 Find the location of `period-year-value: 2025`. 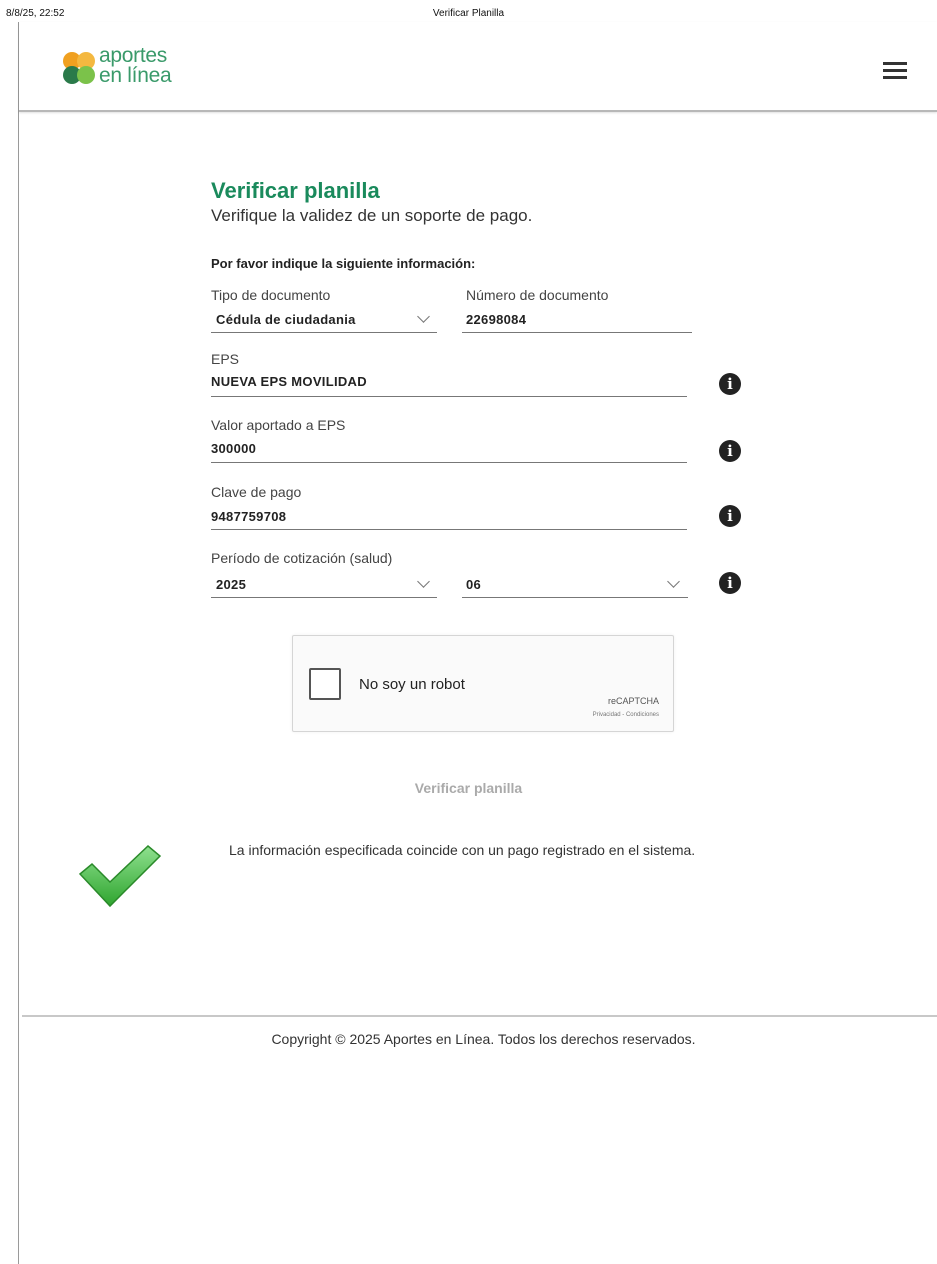

period-year-value: 2025 is located at coordinates (231, 584).